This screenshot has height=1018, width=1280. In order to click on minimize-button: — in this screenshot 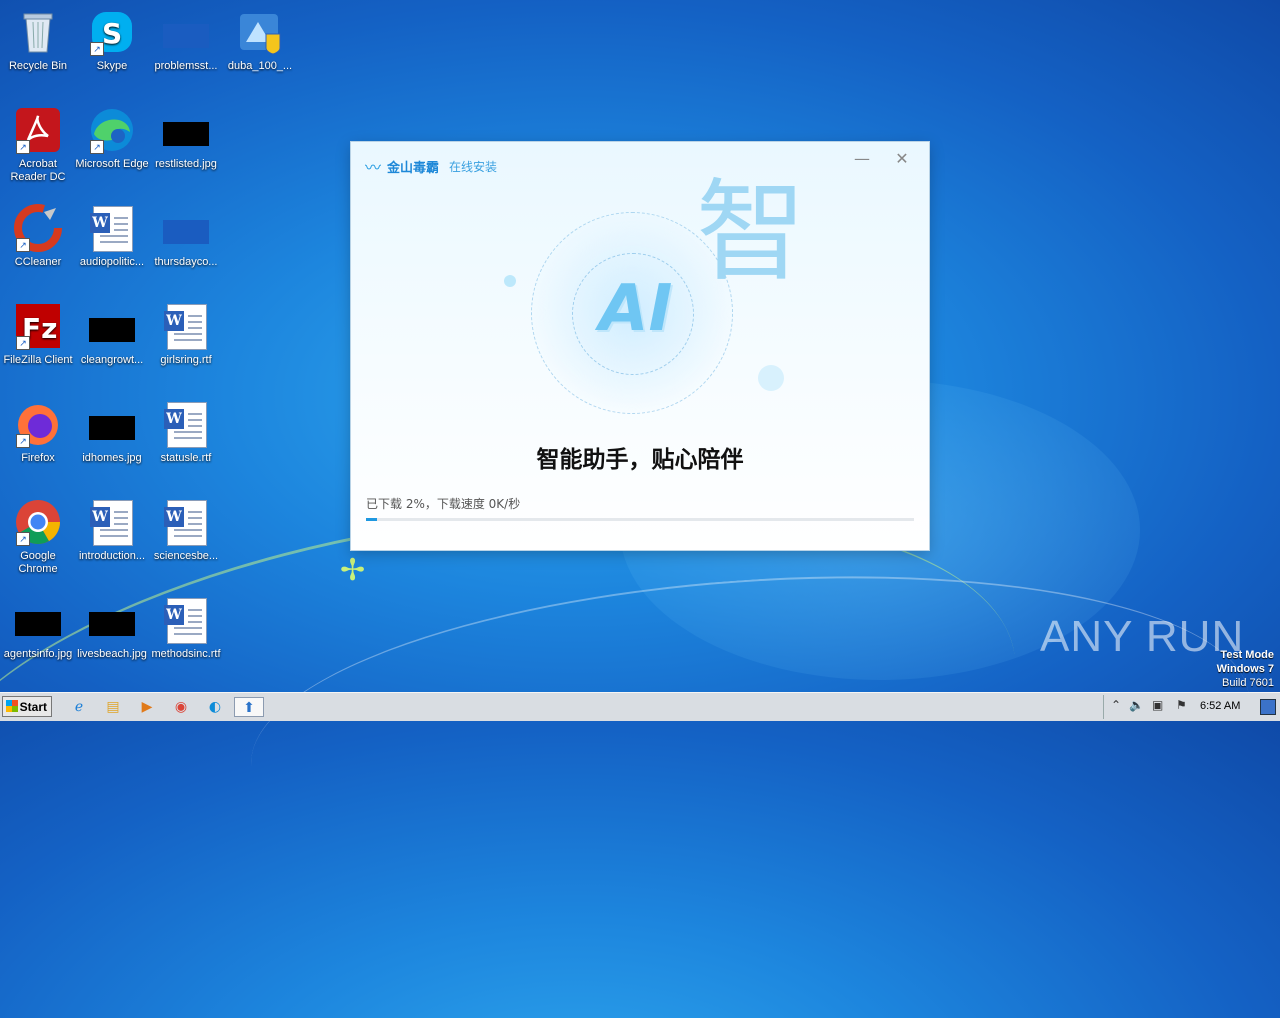, I will do `click(862, 159)`.